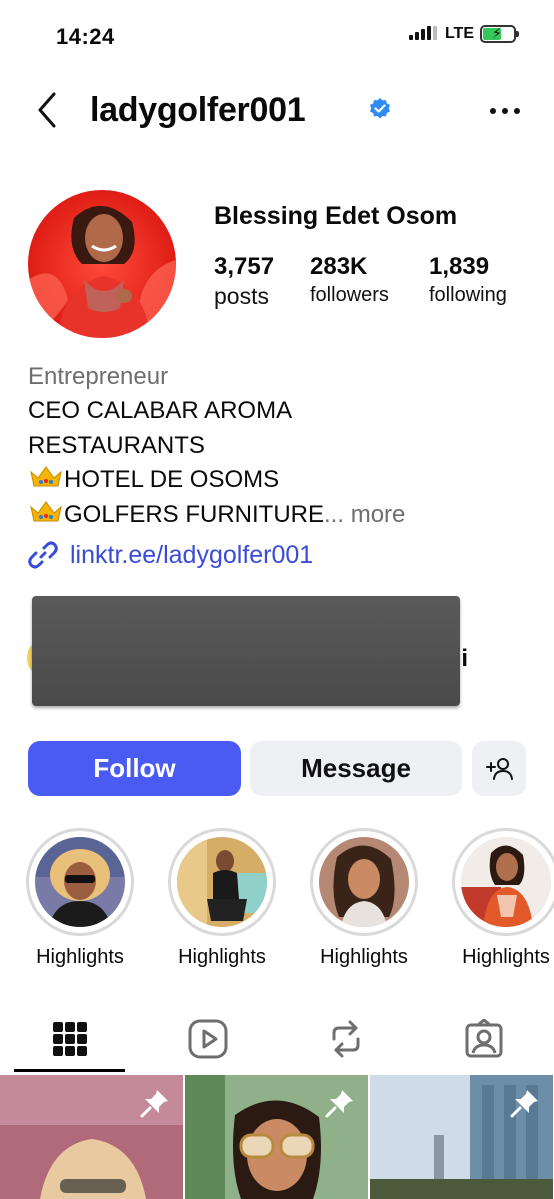 The image size is (554, 1199). I want to click on reposts-icon, so click(346, 1039).